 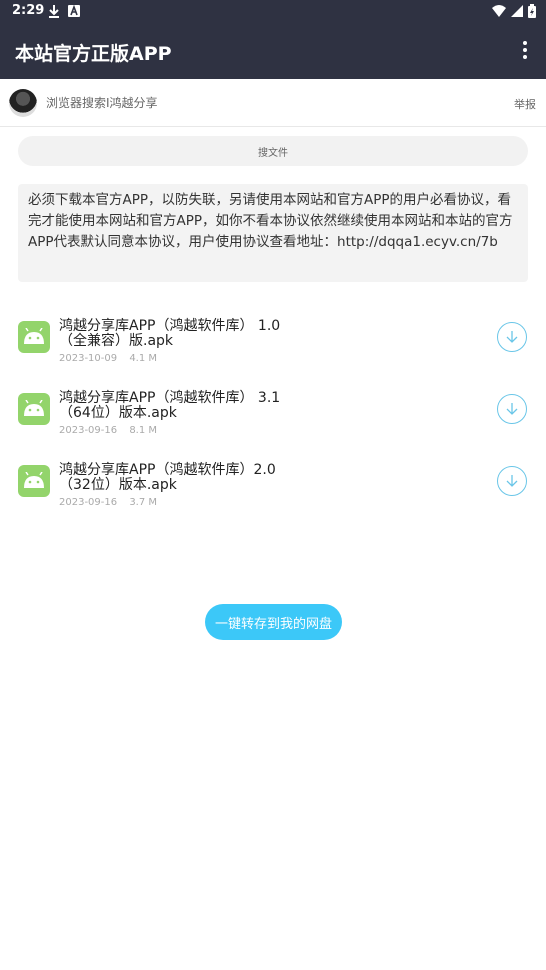 What do you see at coordinates (517, 11) in the screenshot?
I see `signal-icon` at bounding box center [517, 11].